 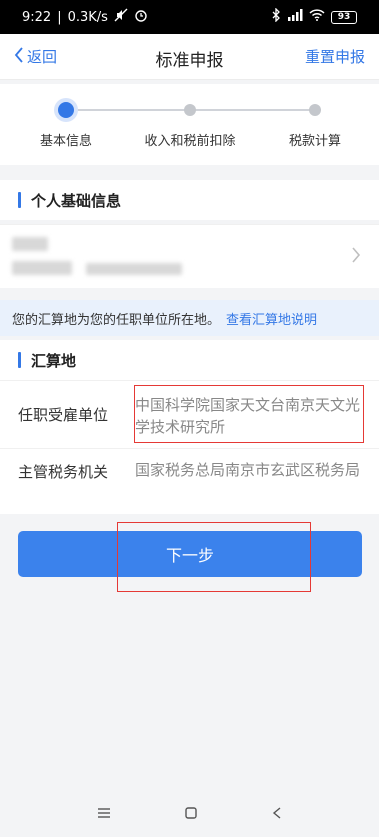 What do you see at coordinates (249, 414) in the screenshot?
I see `highlight-annotation-employer` at bounding box center [249, 414].